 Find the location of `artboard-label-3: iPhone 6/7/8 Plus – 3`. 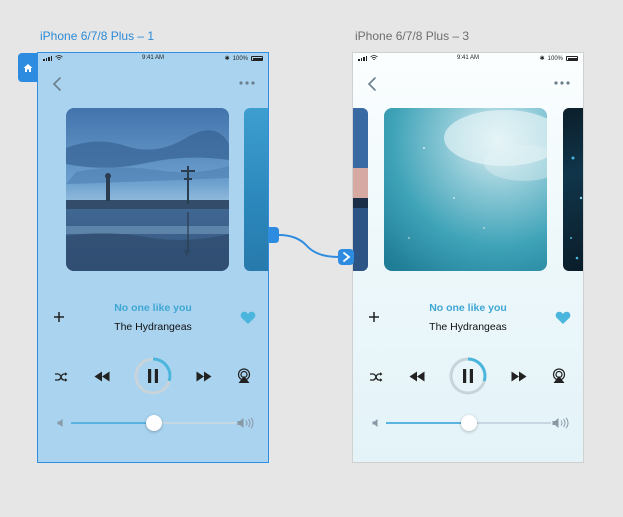

artboard-label-3: iPhone 6/7/8 Plus – 3 is located at coordinates (412, 36).